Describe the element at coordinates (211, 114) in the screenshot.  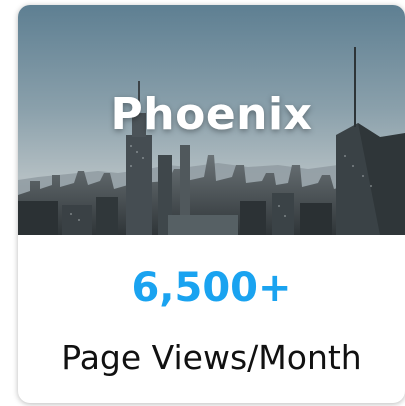
I see `city-name: Phoenix` at that location.